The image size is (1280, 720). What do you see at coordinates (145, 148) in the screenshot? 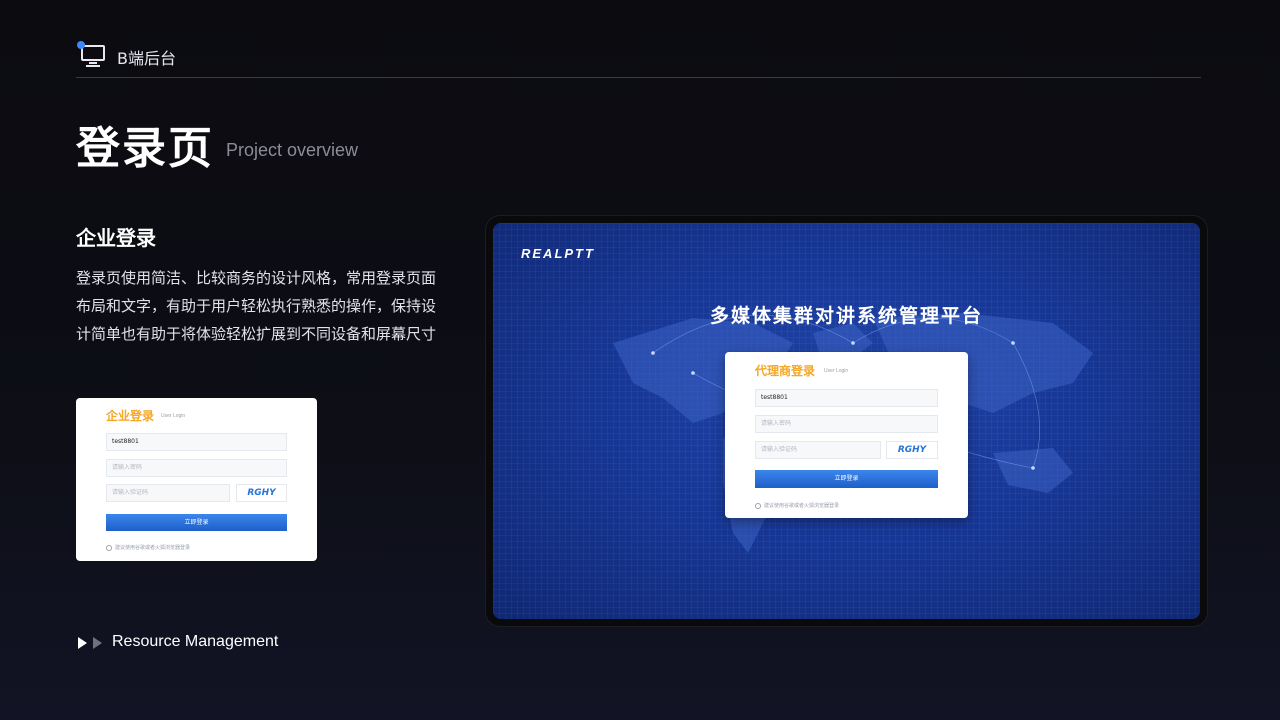
I see `page-title: 登录页` at bounding box center [145, 148].